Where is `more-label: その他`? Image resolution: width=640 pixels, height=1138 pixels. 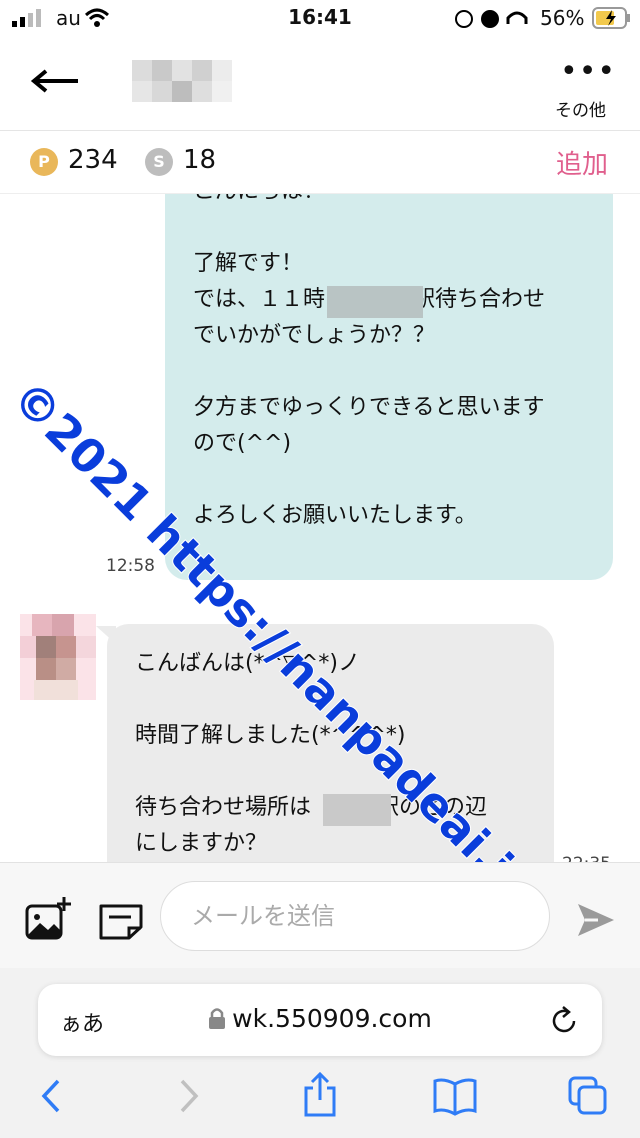
more-label: その他 is located at coordinates (580, 108).